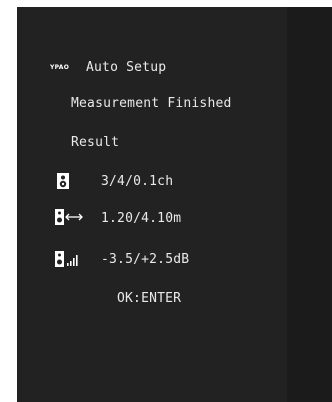 The width and height of the screenshot is (332, 402). Describe the element at coordinates (137, 181) in the screenshot. I see `speaker-count-value: 3/4/0.1ch` at that location.